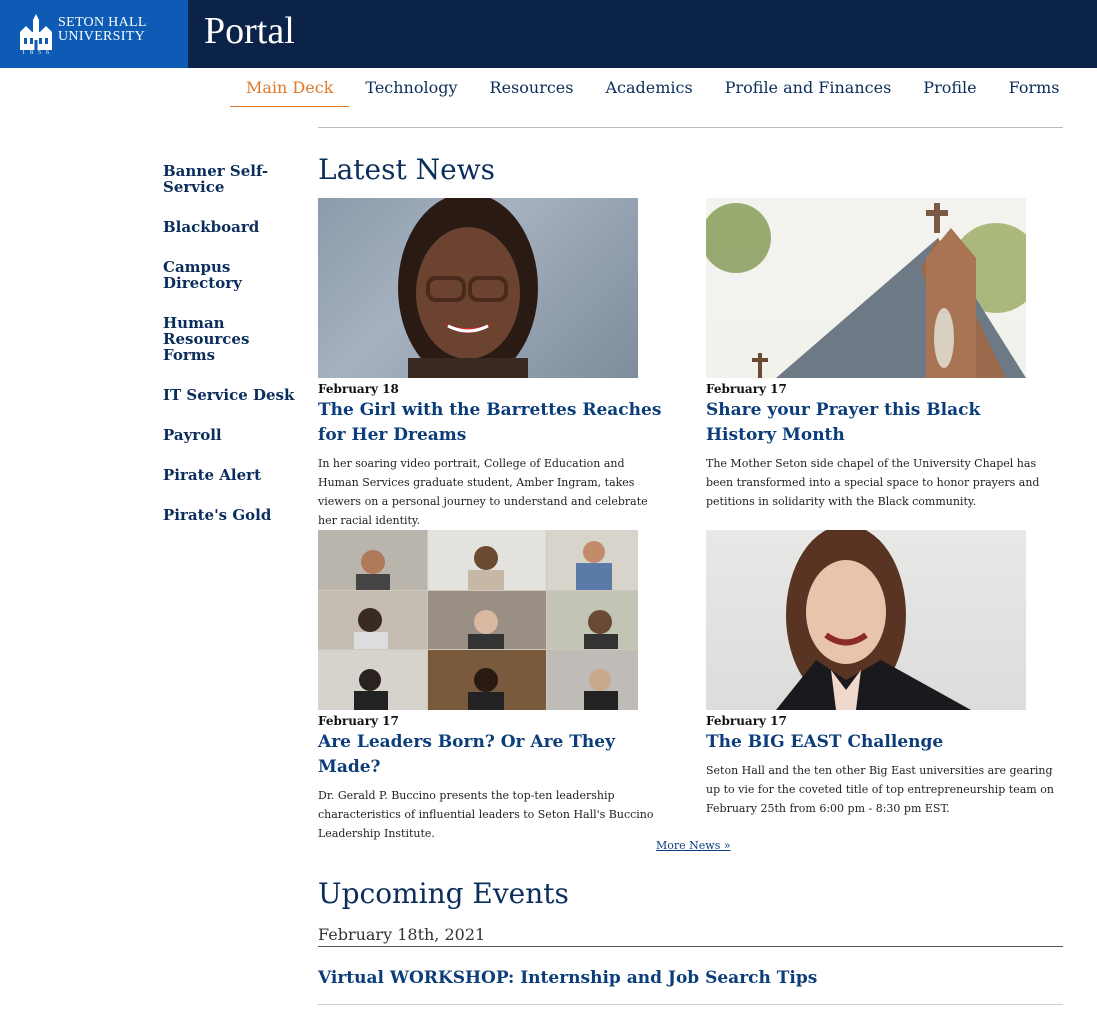 The height and width of the screenshot is (1012, 1097). I want to click on video-call-photo, so click(478, 620).